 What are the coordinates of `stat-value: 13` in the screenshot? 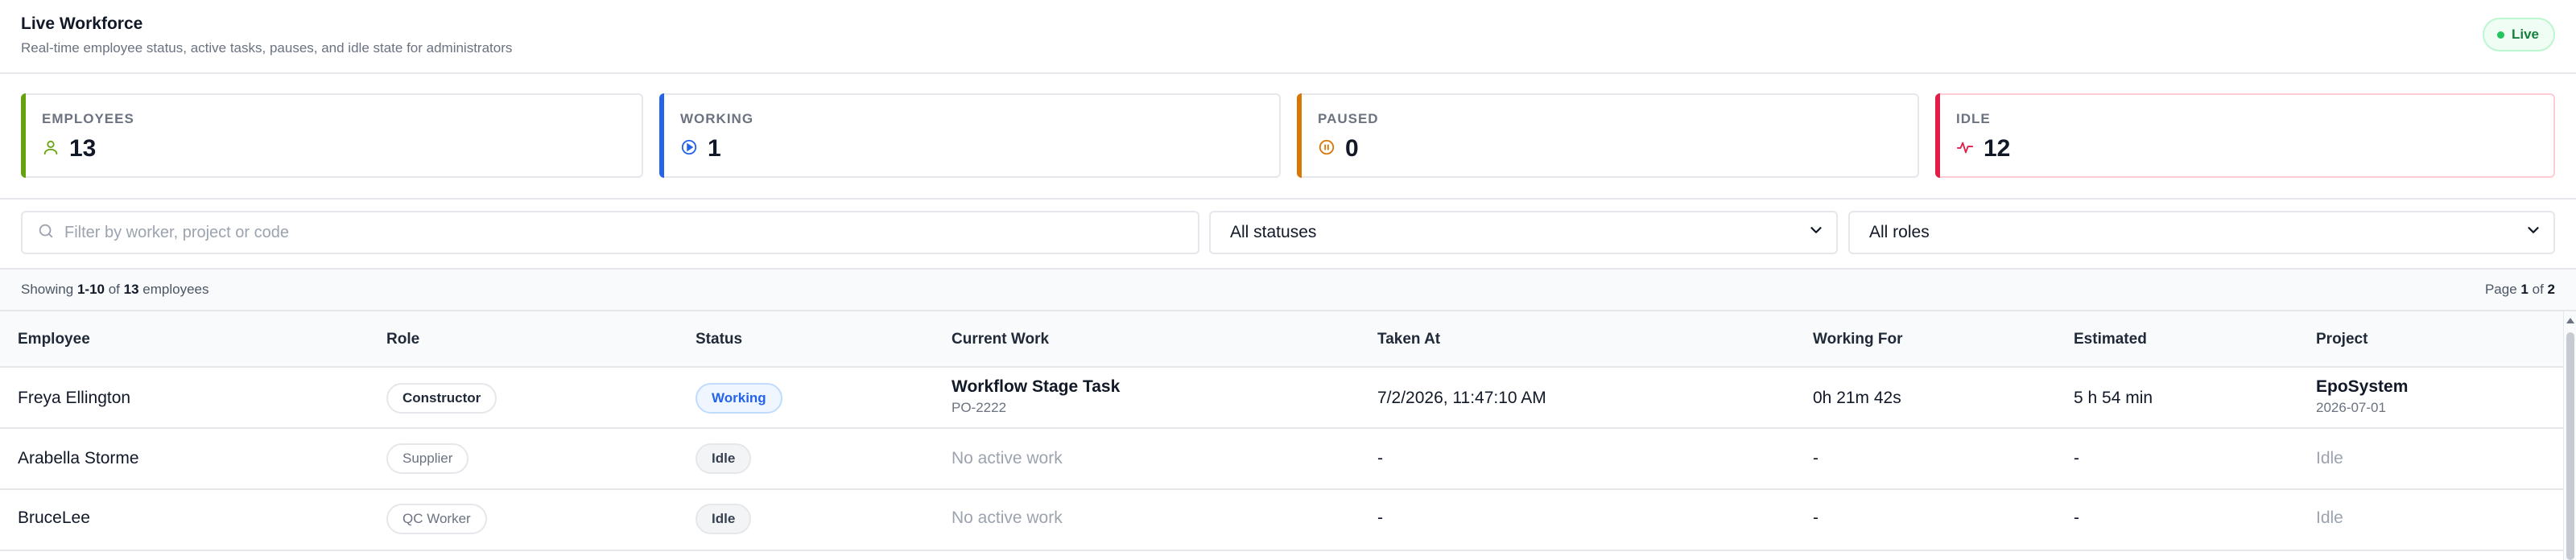 It's located at (83, 148).